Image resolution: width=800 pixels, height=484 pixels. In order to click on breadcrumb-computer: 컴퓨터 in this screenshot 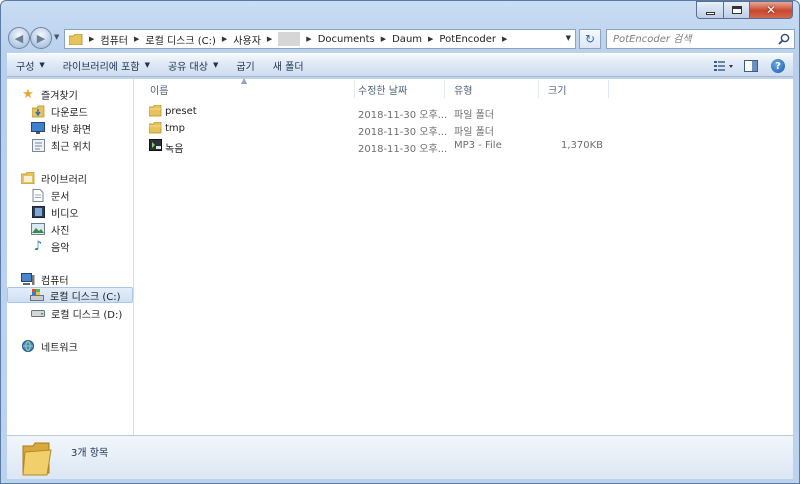, I will do `click(114, 39)`.